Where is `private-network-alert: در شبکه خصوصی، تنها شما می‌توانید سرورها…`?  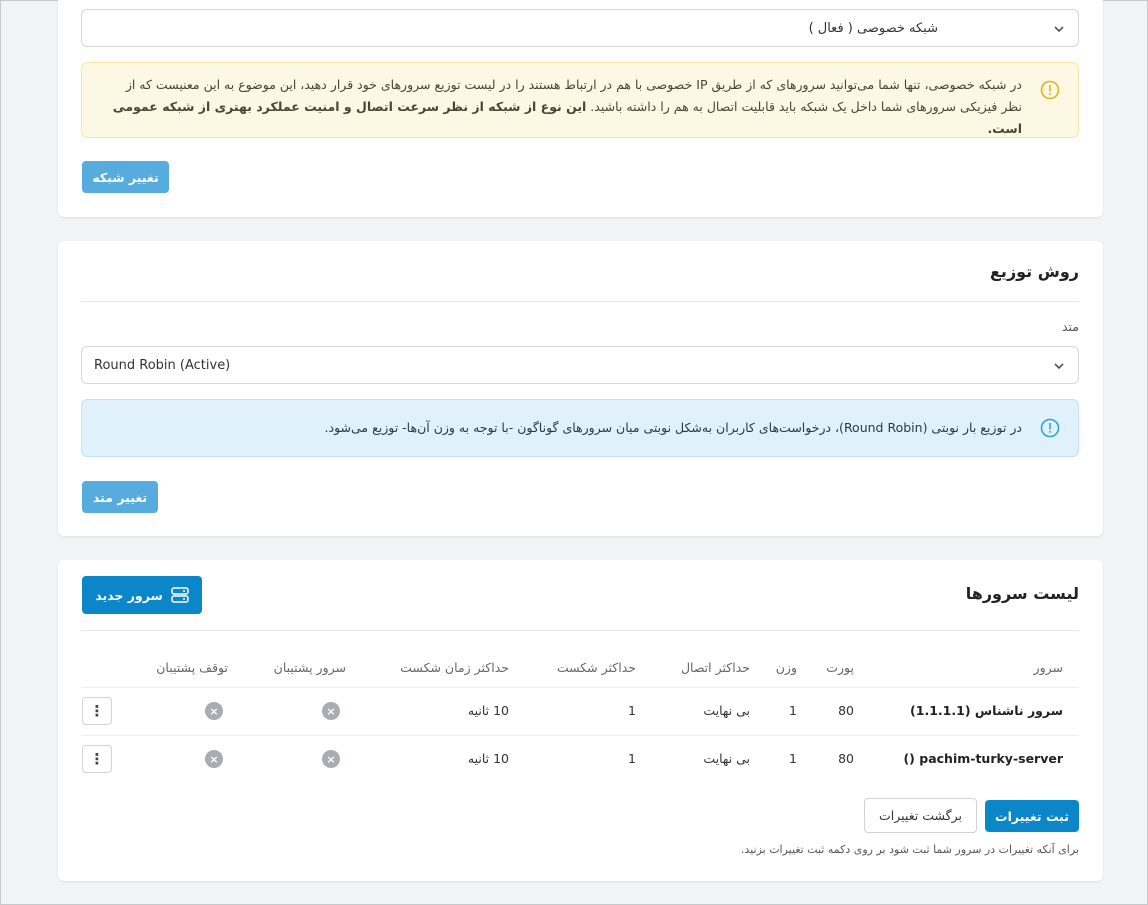
private-network-alert: در شبکه خصوصی، تنها شما می‌توانید سرورها… is located at coordinates (580, 100).